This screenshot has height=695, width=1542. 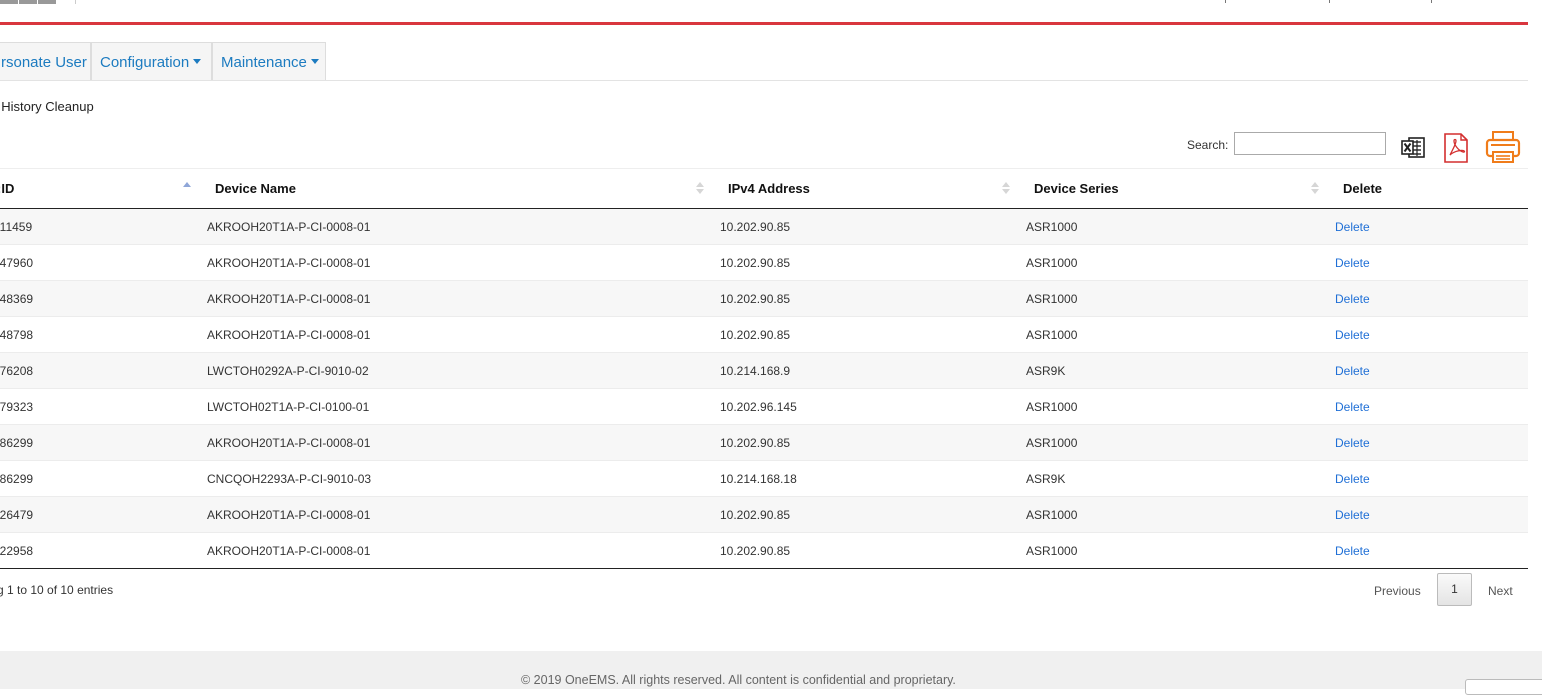 What do you see at coordinates (255, 188) in the screenshot?
I see `column-header-label: Device Name` at bounding box center [255, 188].